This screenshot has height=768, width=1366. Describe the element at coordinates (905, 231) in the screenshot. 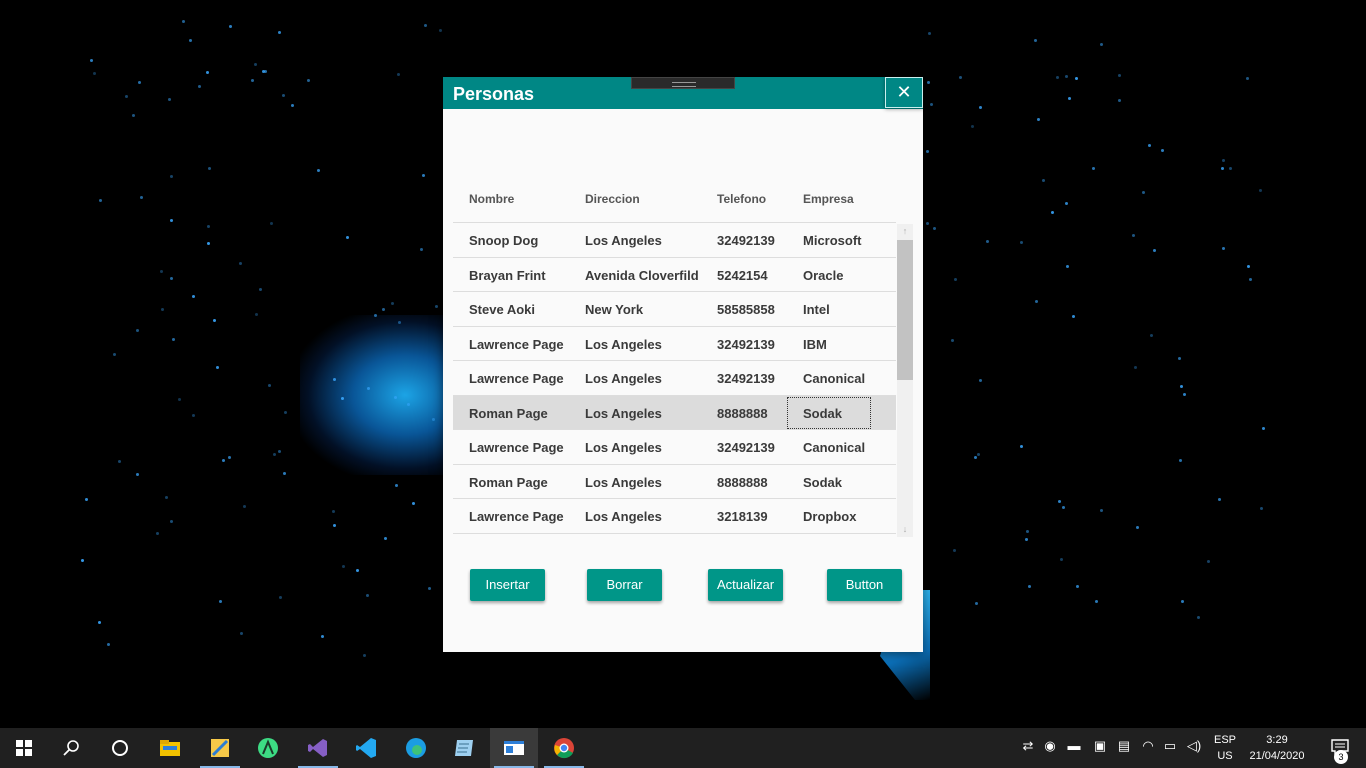

I see `scroll-up-arrow-icon: ↑` at that location.